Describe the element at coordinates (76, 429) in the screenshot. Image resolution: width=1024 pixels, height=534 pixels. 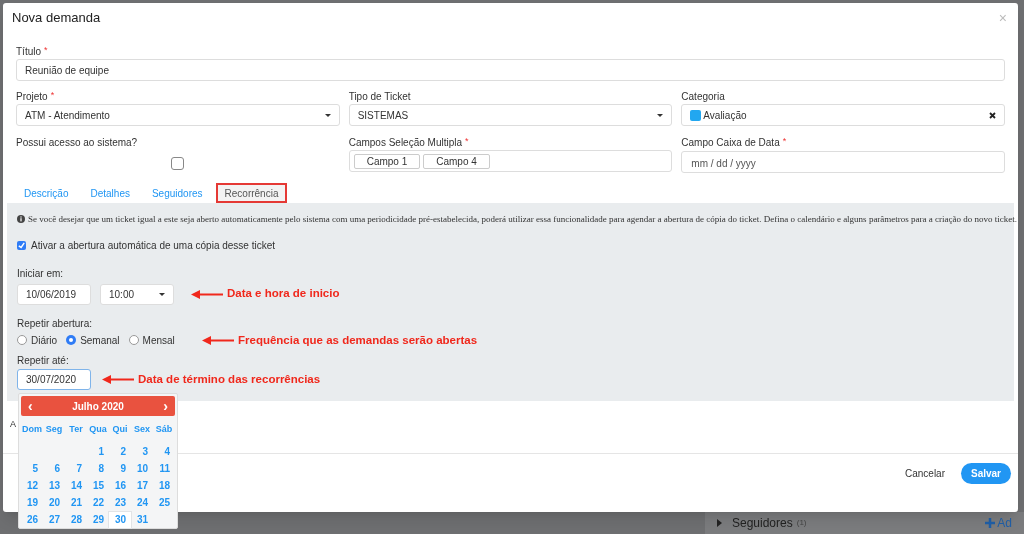
I see `weekday-label: Ter` at that location.